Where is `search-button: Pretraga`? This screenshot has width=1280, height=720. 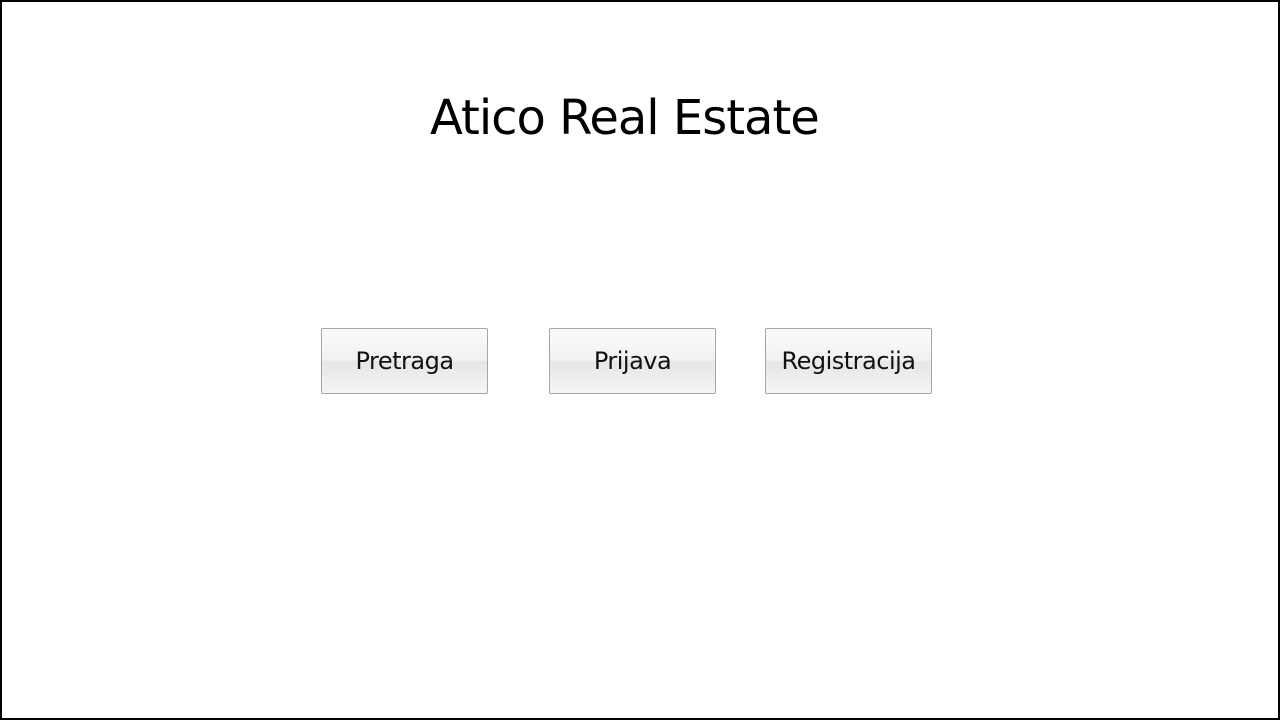 search-button: Pretraga is located at coordinates (404, 361).